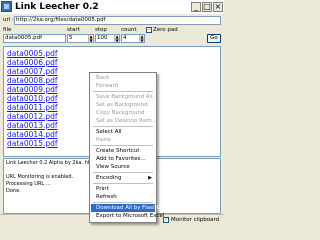 This screenshot has height=240, width=320. I want to click on menu-item-paste: Paste, so click(123, 140).